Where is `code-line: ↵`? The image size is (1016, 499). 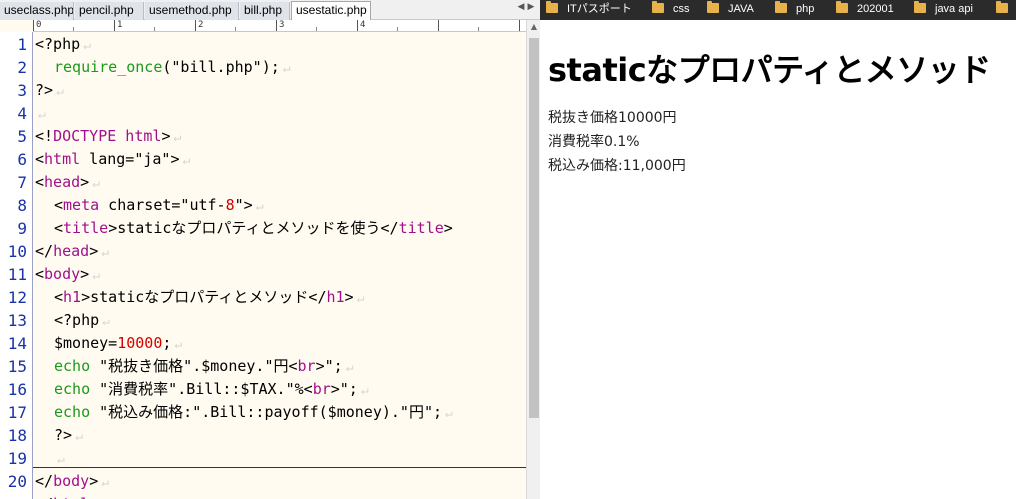 code-line: ↵ is located at coordinates (40, 113).